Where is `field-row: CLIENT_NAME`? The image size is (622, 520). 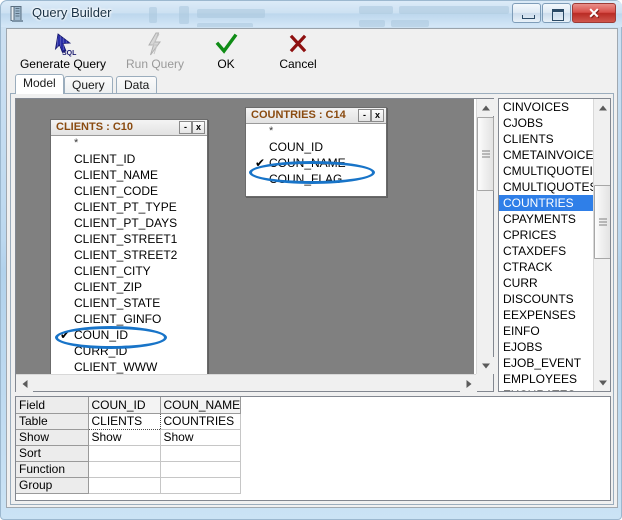
field-row: CLIENT_NAME is located at coordinates (129, 175).